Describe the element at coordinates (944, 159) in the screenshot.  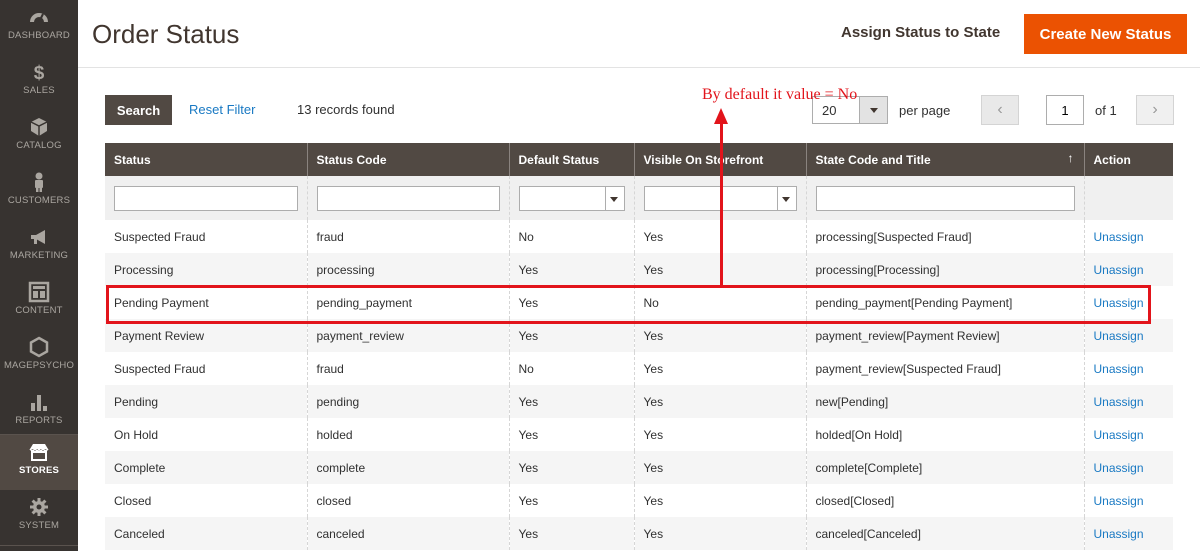
I see `column-header-state-code: State Code and Title ↑` at that location.